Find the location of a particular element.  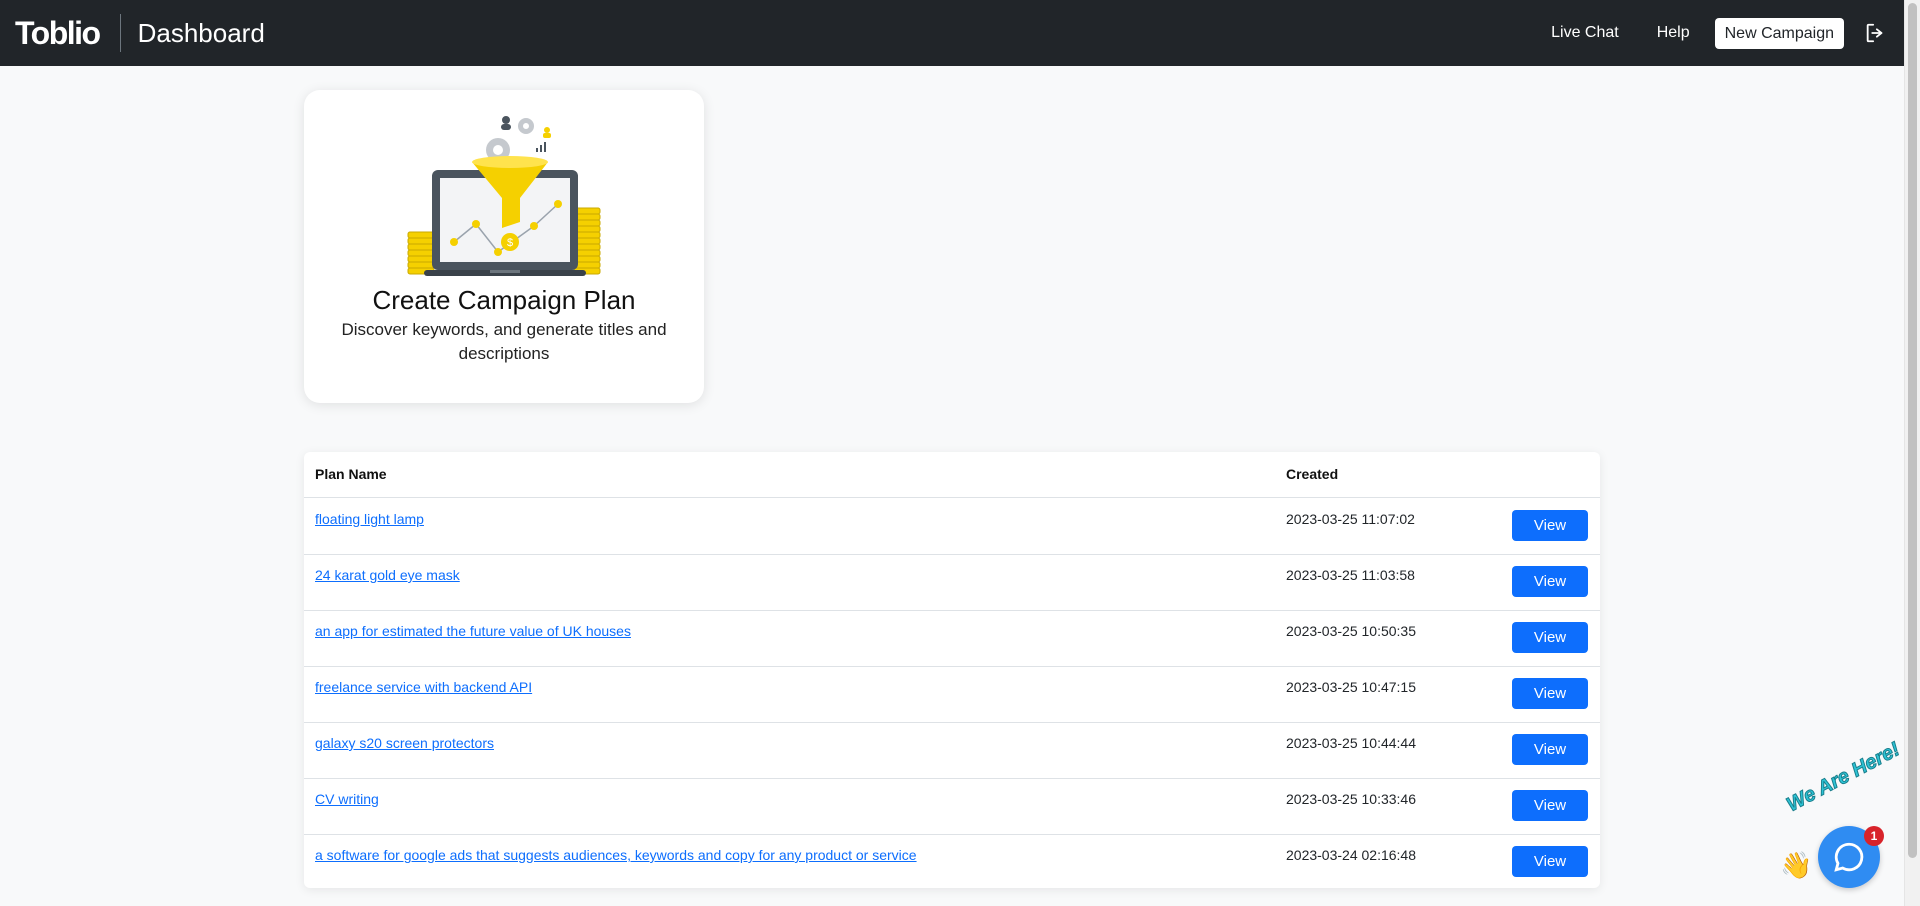

created-date: 2023-03-25 10:44:44 is located at coordinates (1351, 743).